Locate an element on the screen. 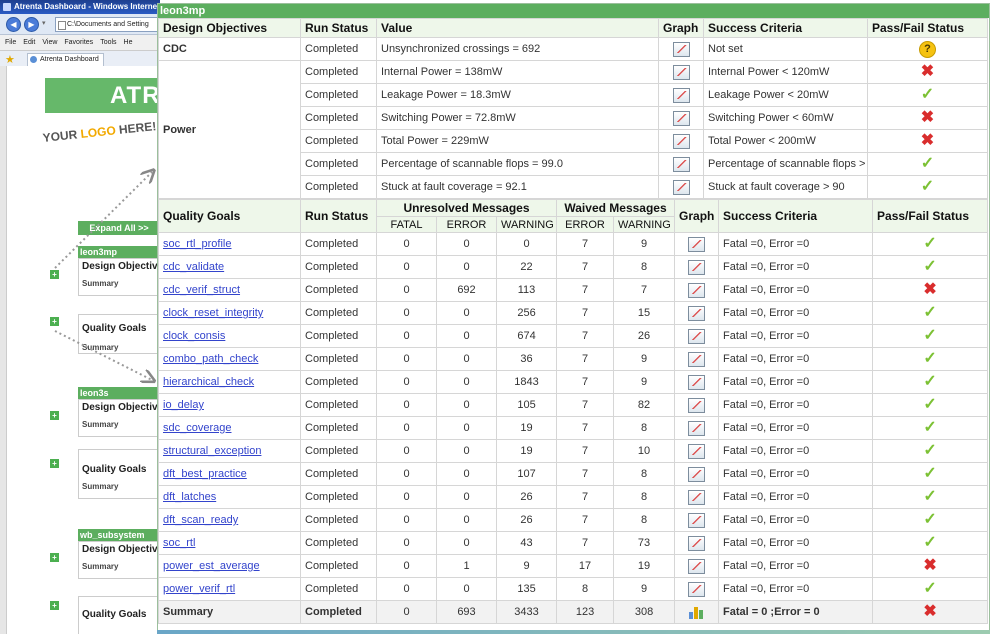  goal-cell: cdc_validate is located at coordinates (229, 267).